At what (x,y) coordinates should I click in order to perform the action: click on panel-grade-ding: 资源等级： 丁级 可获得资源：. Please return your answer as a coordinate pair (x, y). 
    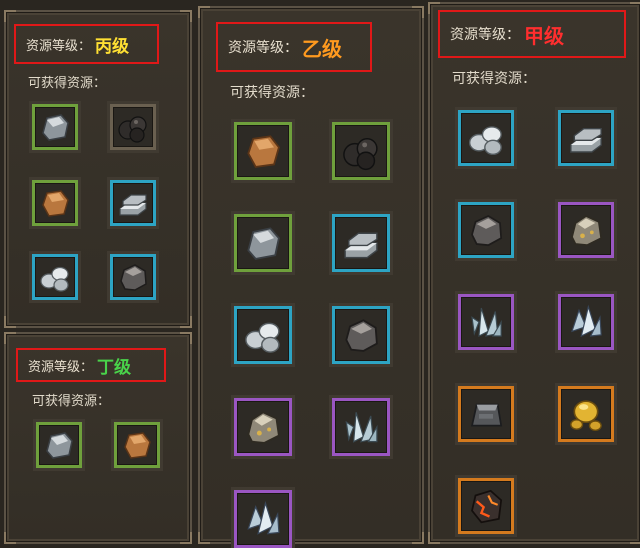
    Looking at the image, I should click on (98, 438).